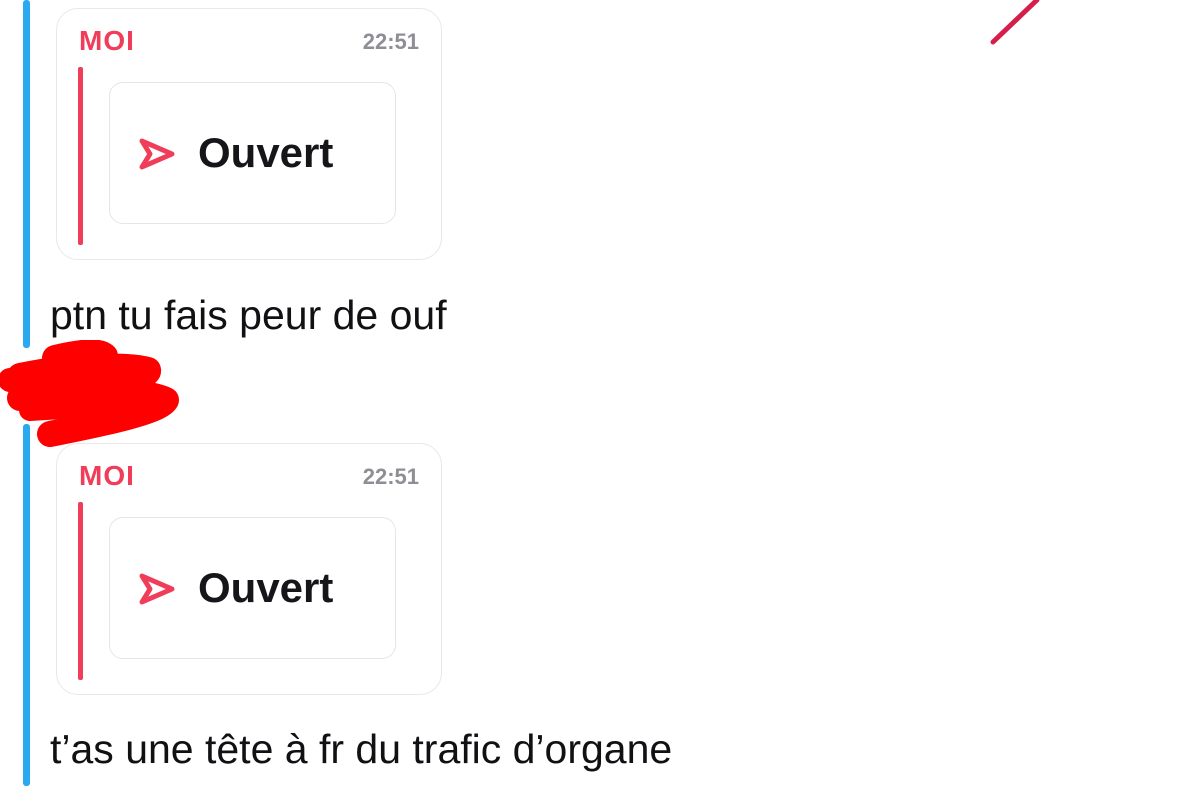 Image resolution: width=1200 pixels, height=802 pixels. Describe the element at coordinates (89, 393) in the screenshot. I see `redaction-scribble` at that location.